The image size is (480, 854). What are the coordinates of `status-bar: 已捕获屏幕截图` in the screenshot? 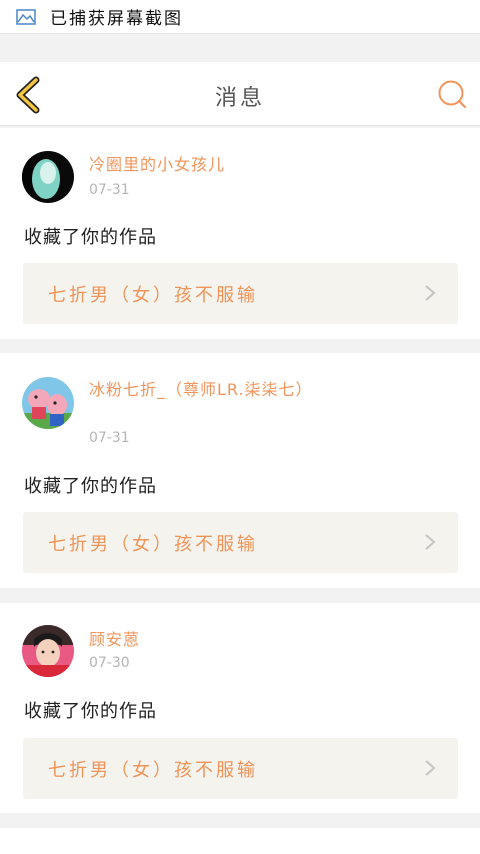 It's located at (240, 17).